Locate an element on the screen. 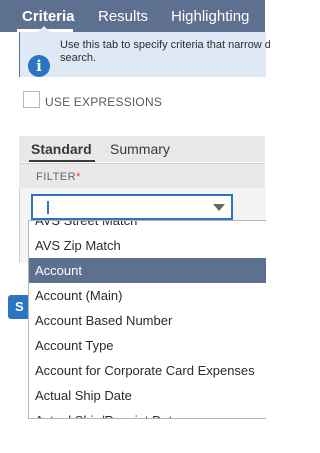 Image resolution: width=320 pixels, height=453 pixels. active-subtab-indicator is located at coordinates (62, 161).